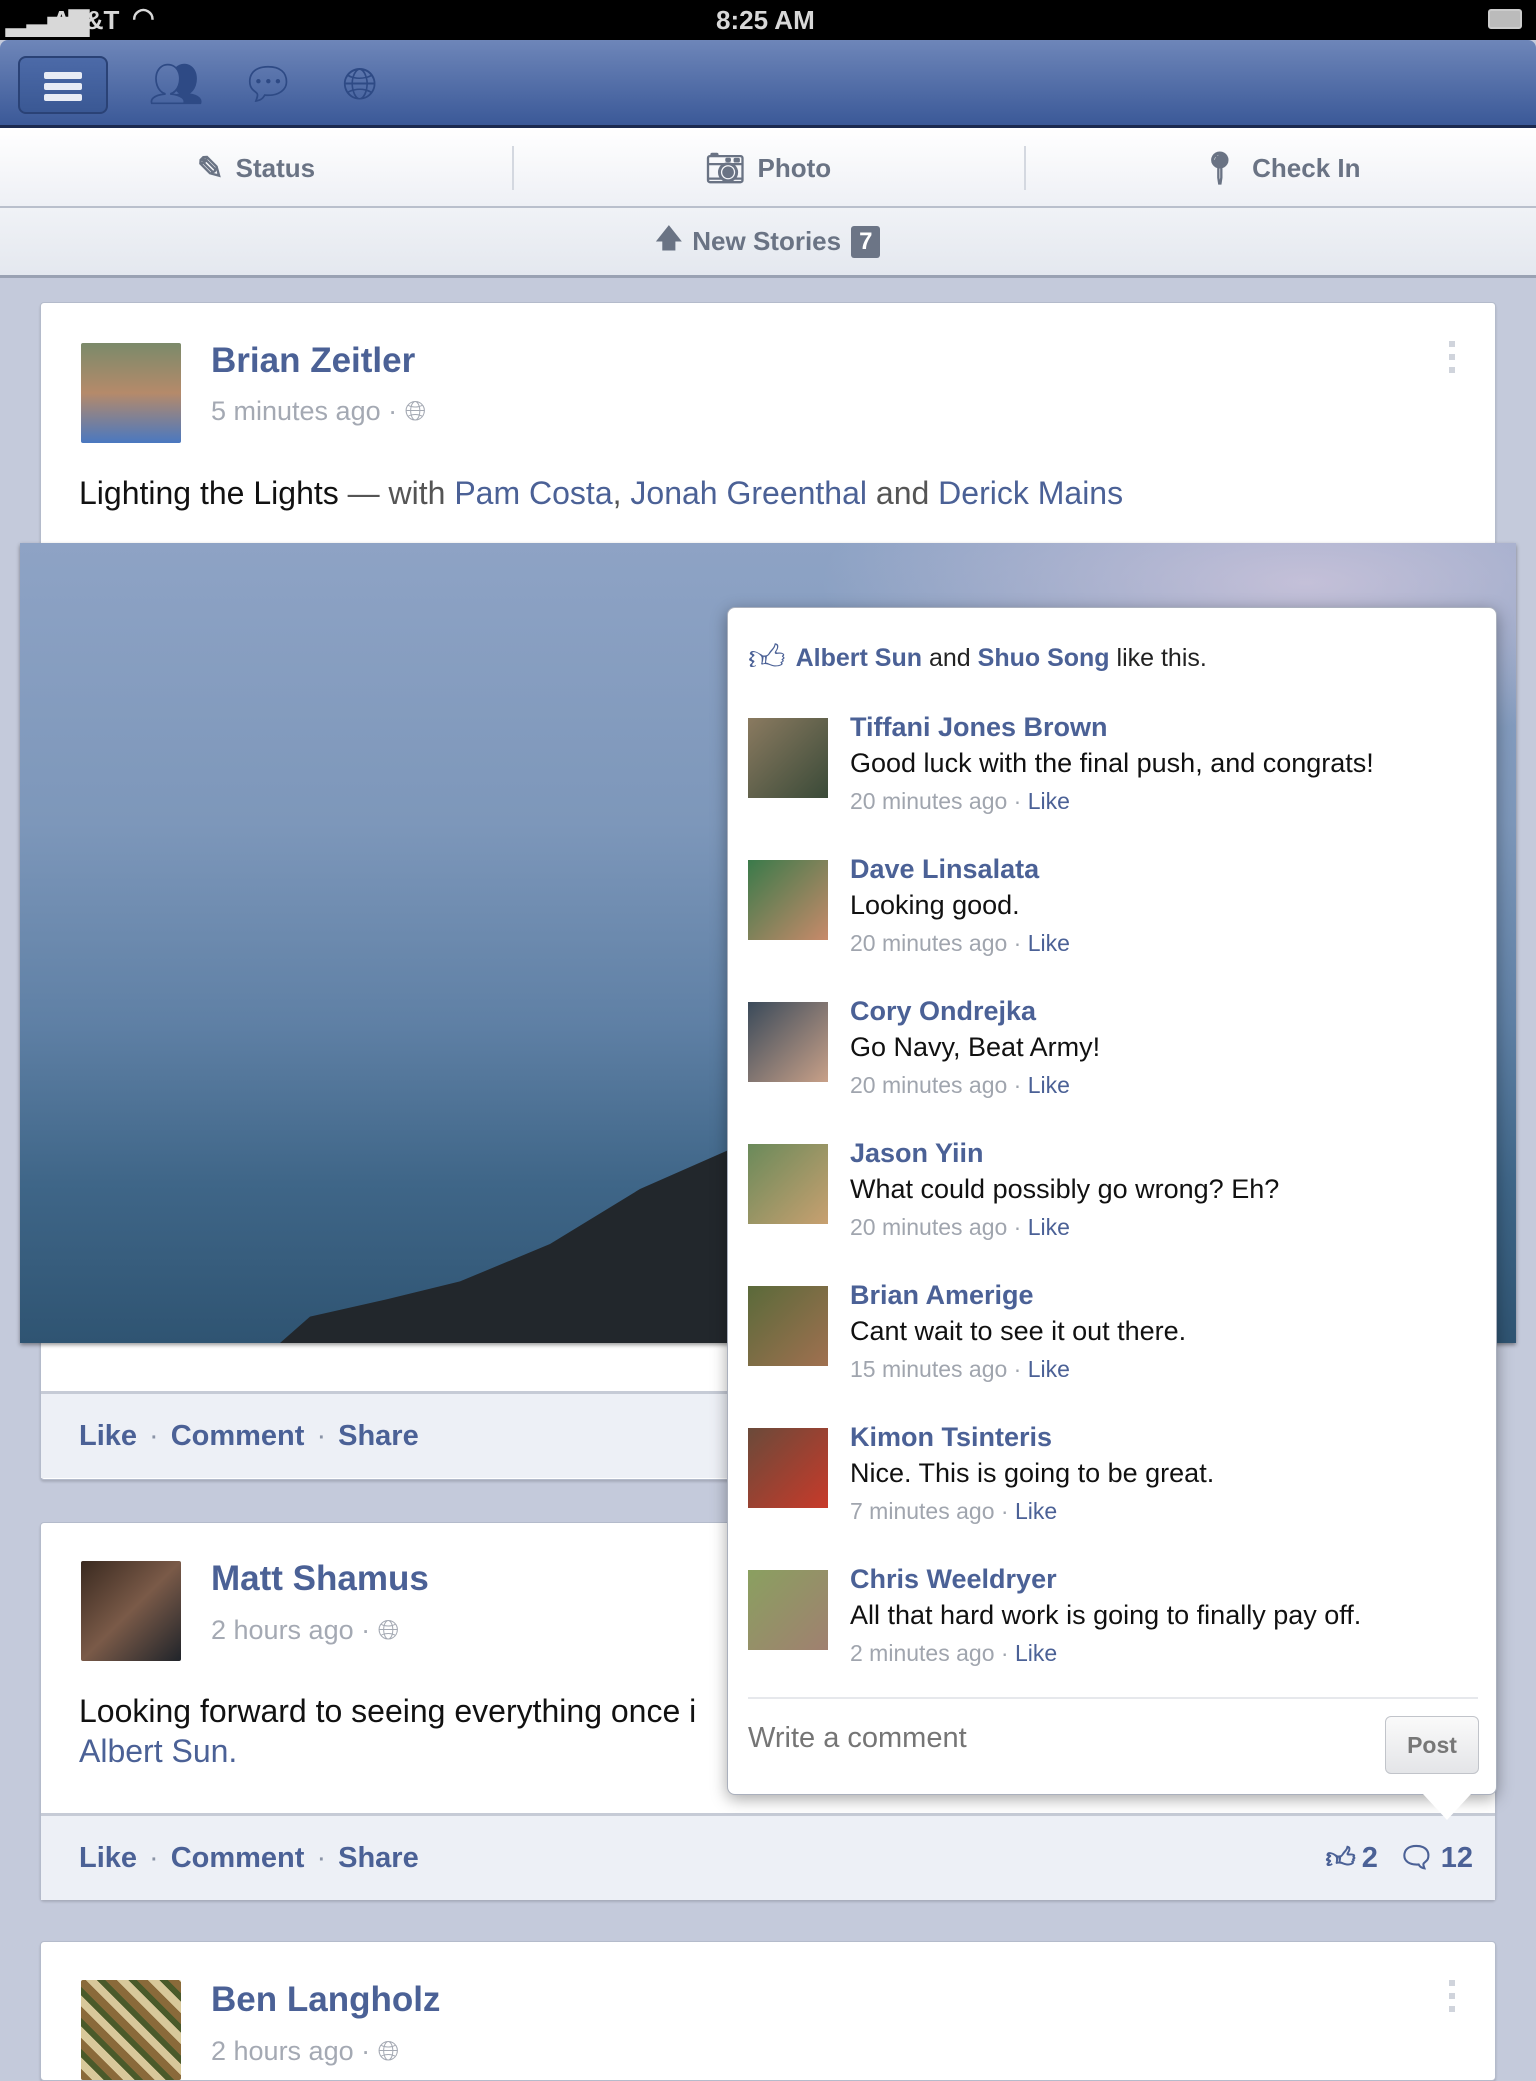 The image size is (1536, 2081). What do you see at coordinates (86, 20) in the screenshot?
I see `carrier: AT&T` at bounding box center [86, 20].